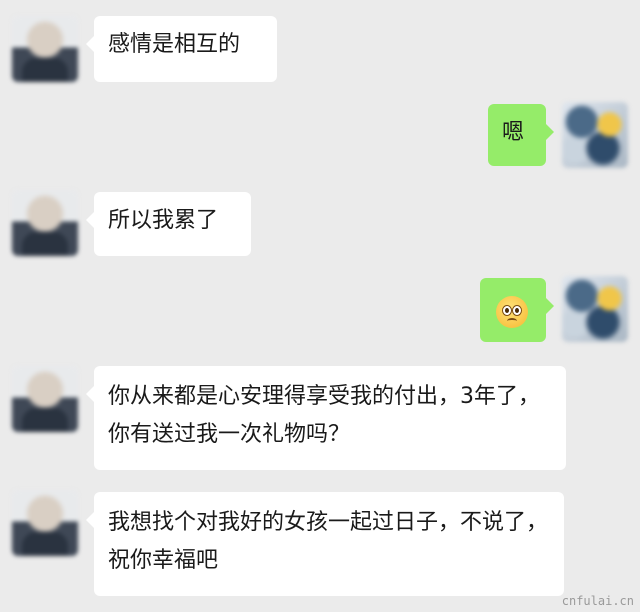 Image resolution: width=640 pixels, height=612 pixels. I want to click on incoming-message-bubble: 感情是相互的, so click(181, 49).